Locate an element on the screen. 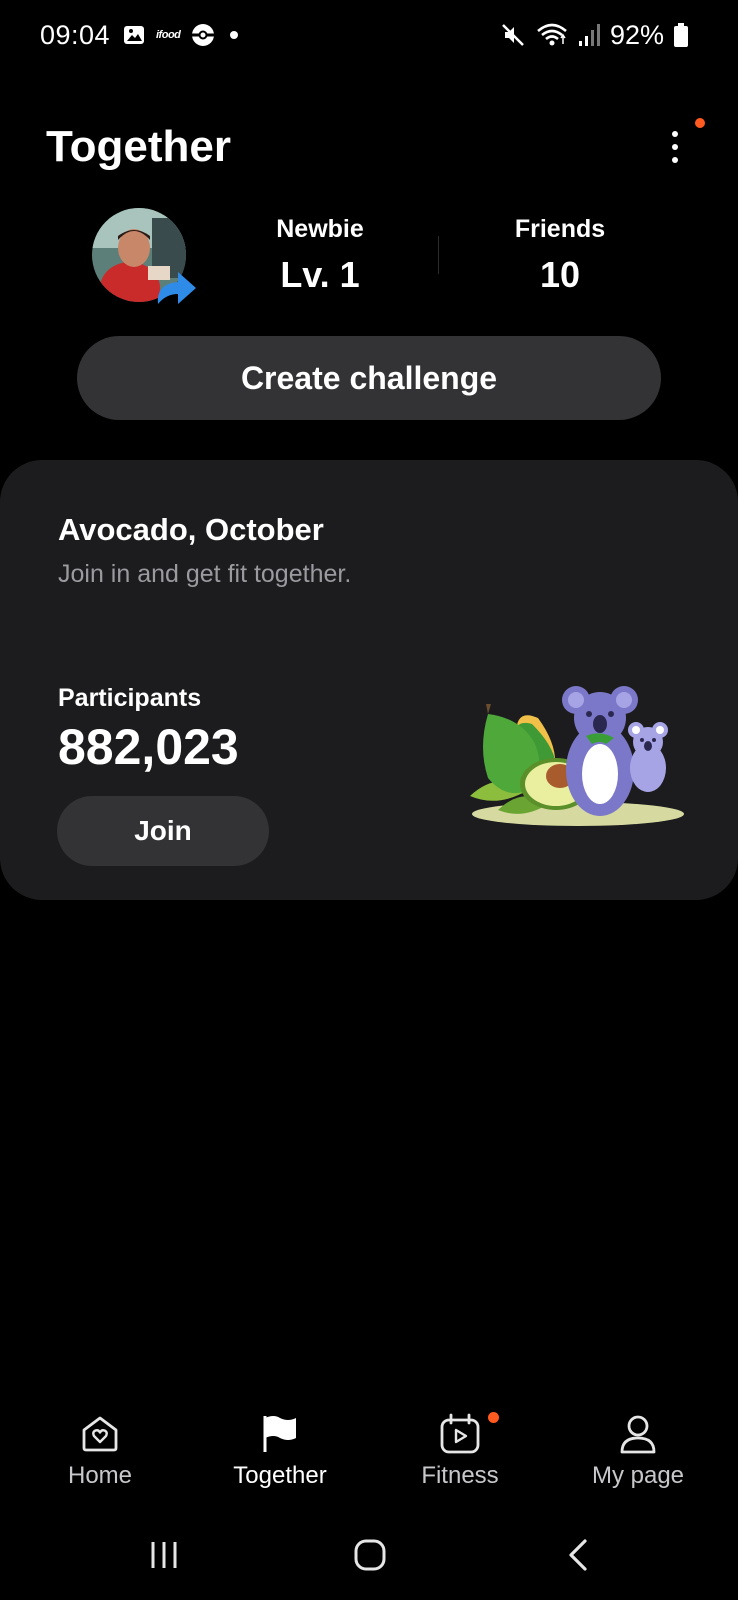 This screenshot has width=738, height=1600. create-challenge-button: Create challenge is located at coordinates (369, 378).